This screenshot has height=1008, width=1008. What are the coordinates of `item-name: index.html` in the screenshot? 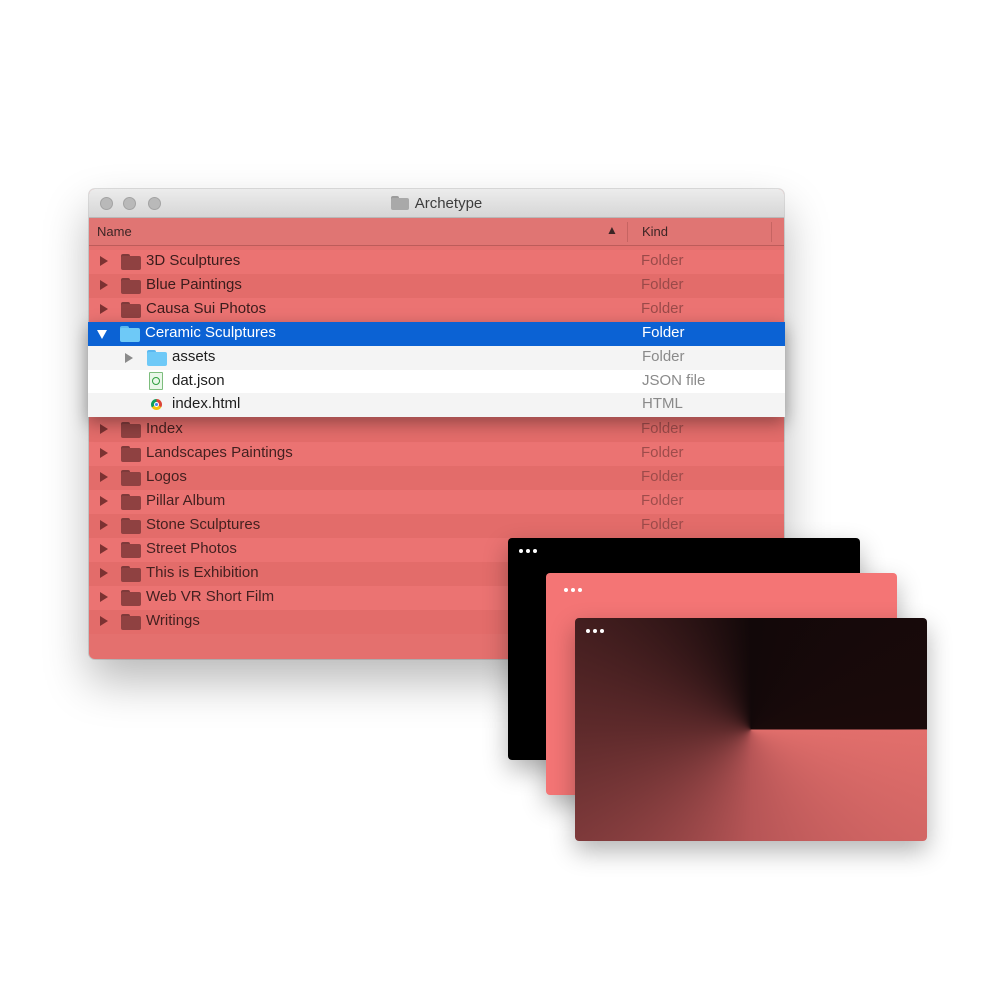 It's located at (206, 403).